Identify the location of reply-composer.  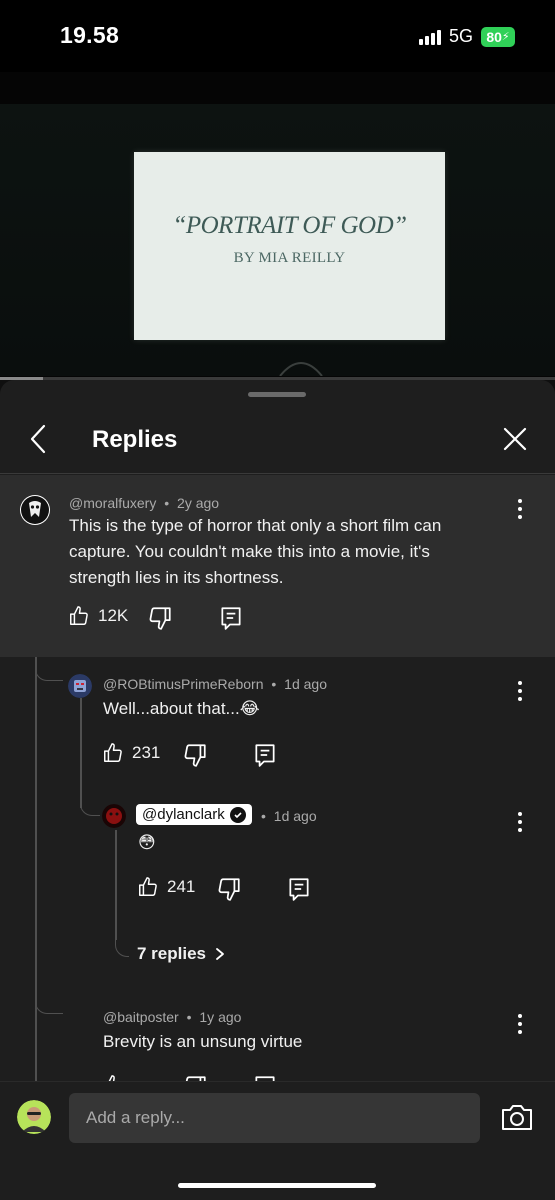
(277, 1140).